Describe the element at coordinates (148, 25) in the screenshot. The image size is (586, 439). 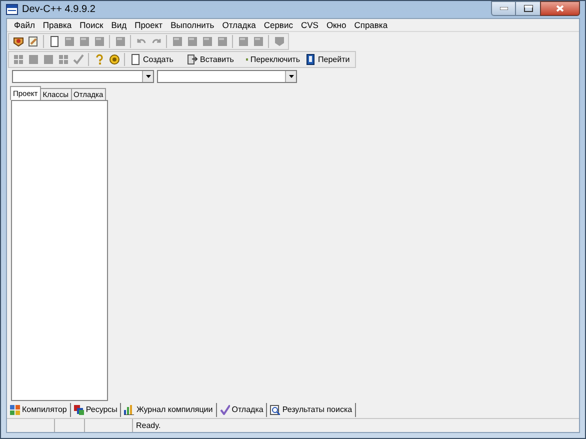
I see `menu-item: Проект` at that location.